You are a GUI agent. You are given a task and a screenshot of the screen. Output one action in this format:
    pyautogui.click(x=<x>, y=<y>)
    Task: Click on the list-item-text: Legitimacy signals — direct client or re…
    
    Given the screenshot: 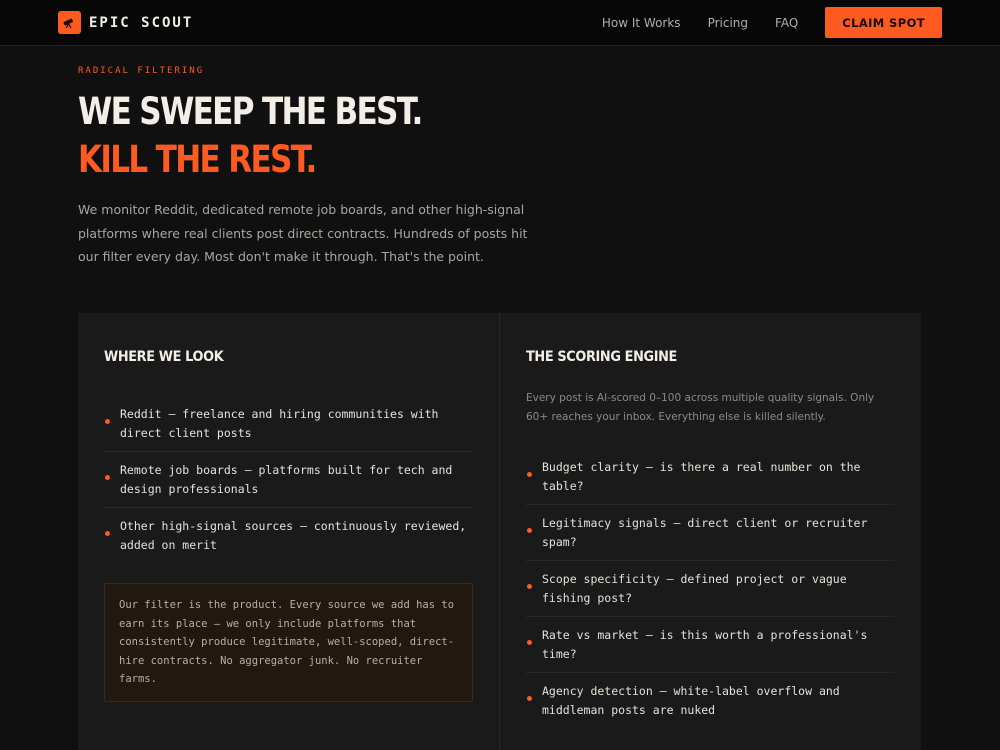 What is the action you would take?
    pyautogui.click(x=705, y=532)
    